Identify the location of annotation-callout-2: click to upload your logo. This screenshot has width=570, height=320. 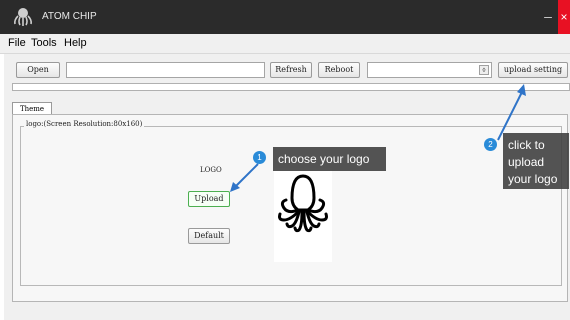
(536, 161).